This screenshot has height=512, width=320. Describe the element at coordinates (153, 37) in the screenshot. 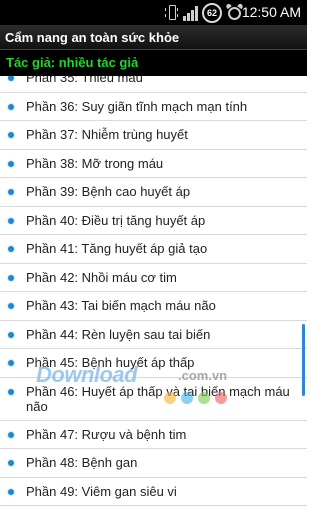

I see `app-title: Cẩm nang an toàn sức khỏe` at that location.